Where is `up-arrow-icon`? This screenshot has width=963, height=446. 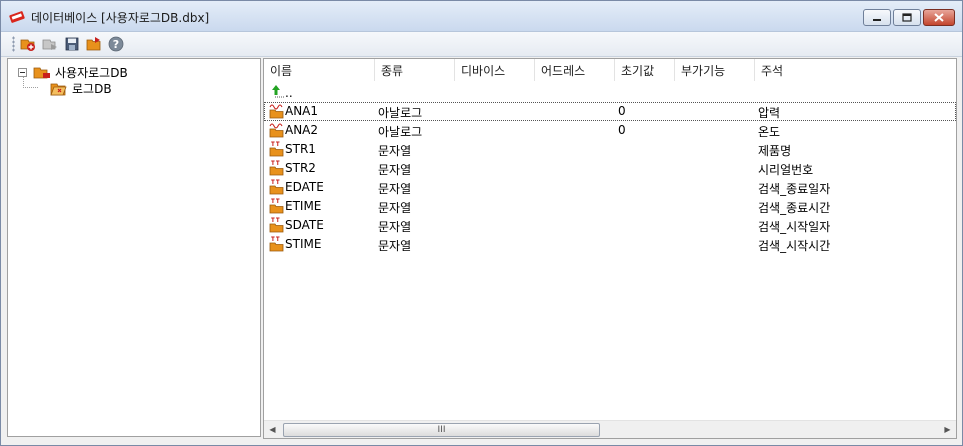
up-arrow-icon is located at coordinates (278, 91).